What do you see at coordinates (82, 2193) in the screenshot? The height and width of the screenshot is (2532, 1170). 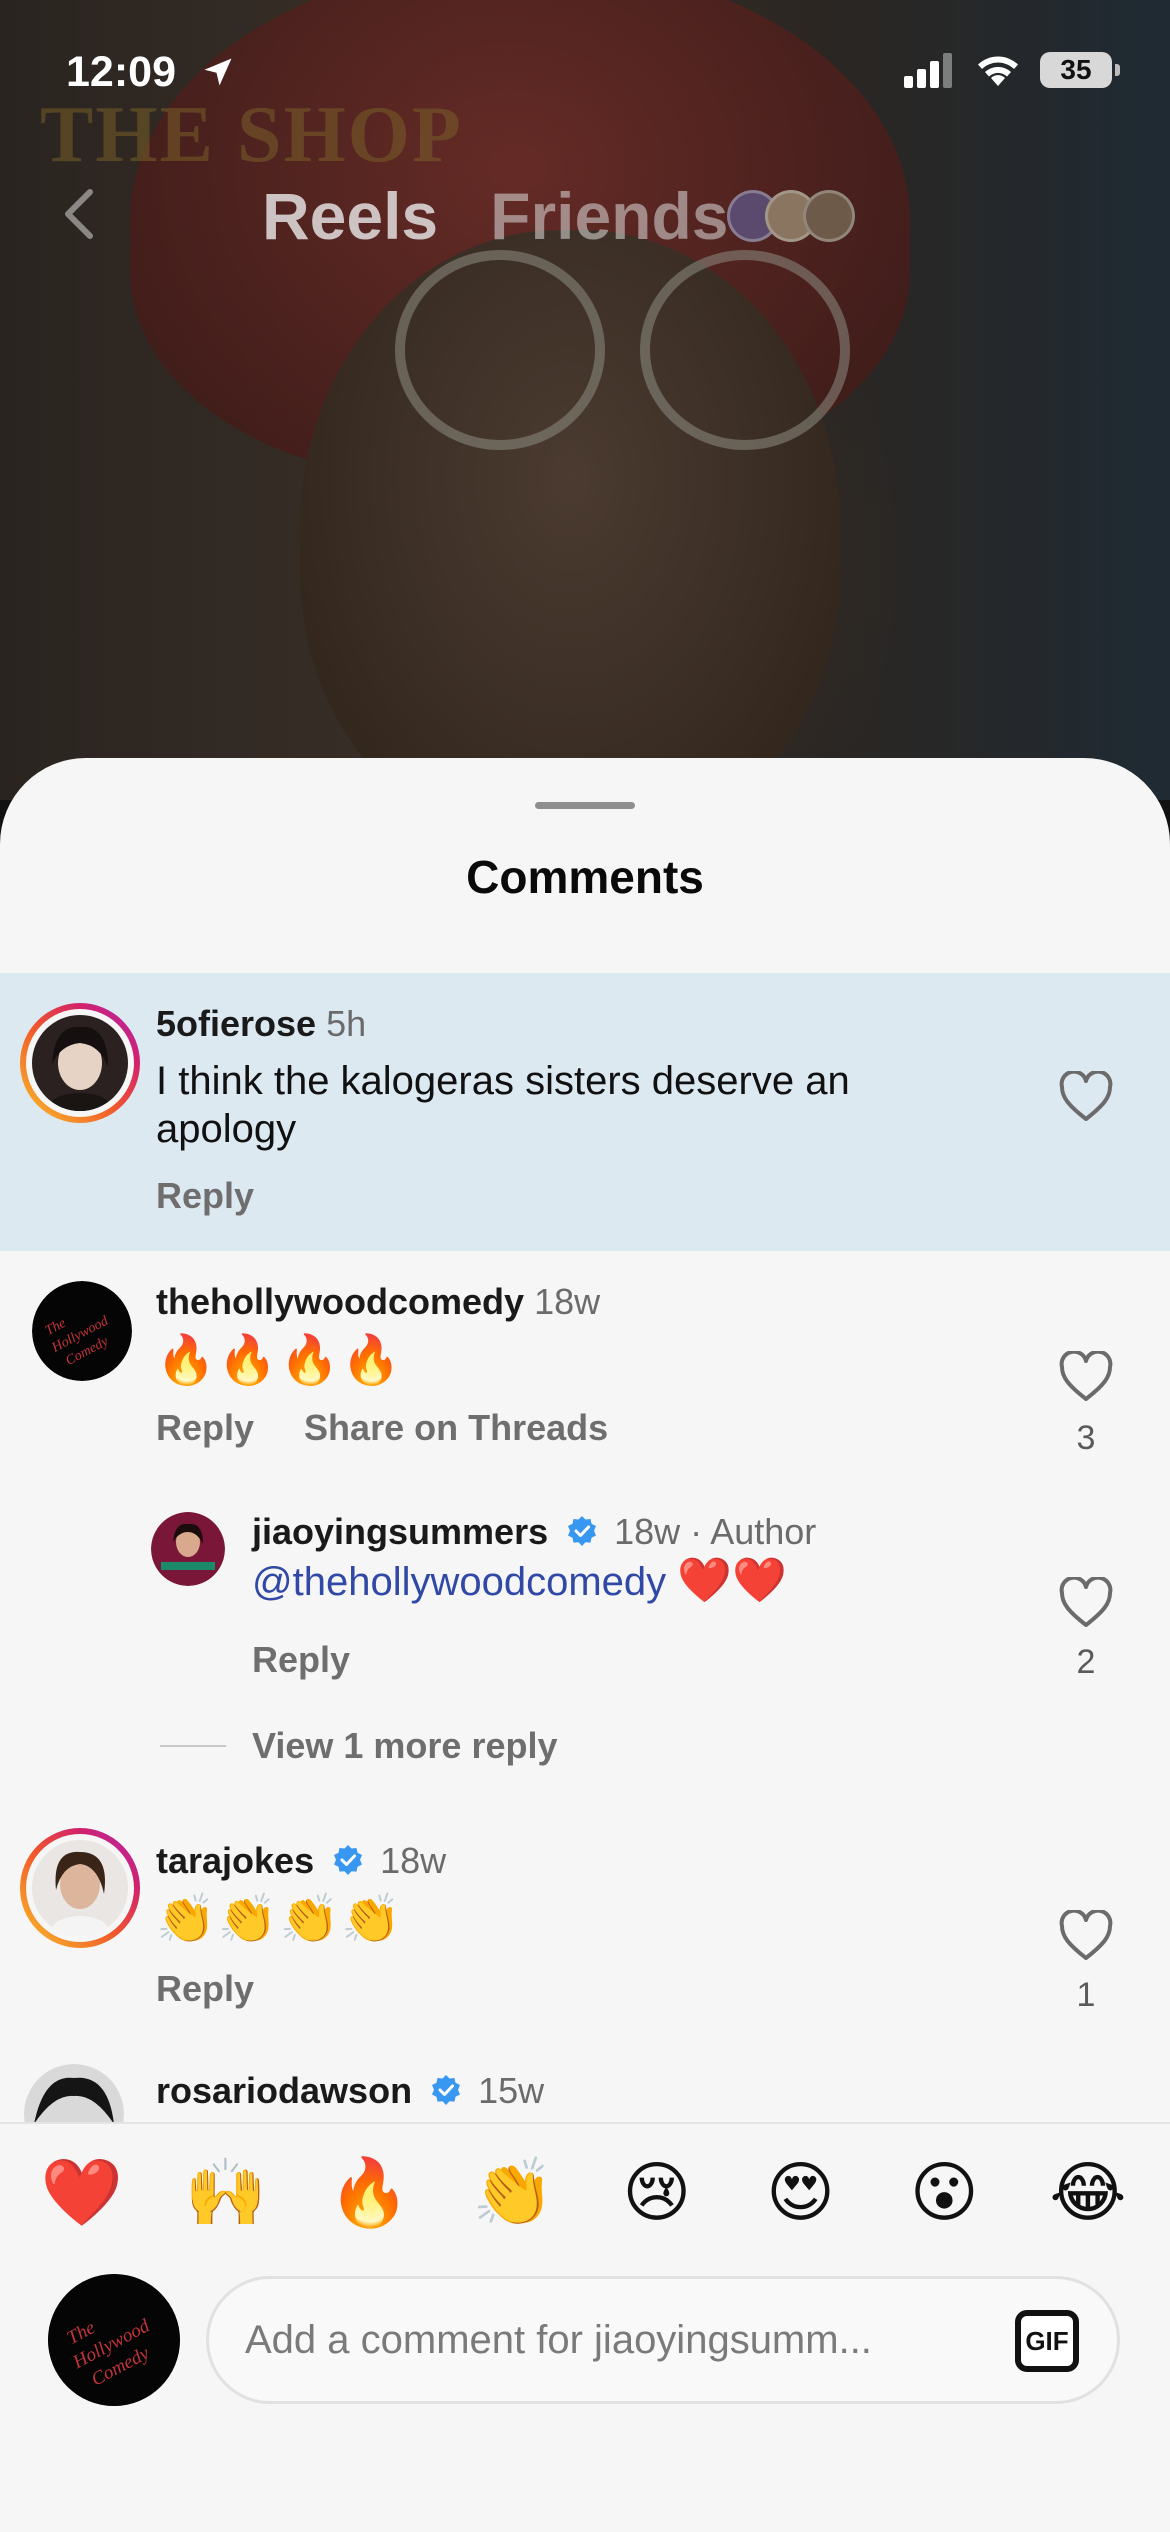 I see `quick-emoji-heart: ❤️` at bounding box center [82, 2193].